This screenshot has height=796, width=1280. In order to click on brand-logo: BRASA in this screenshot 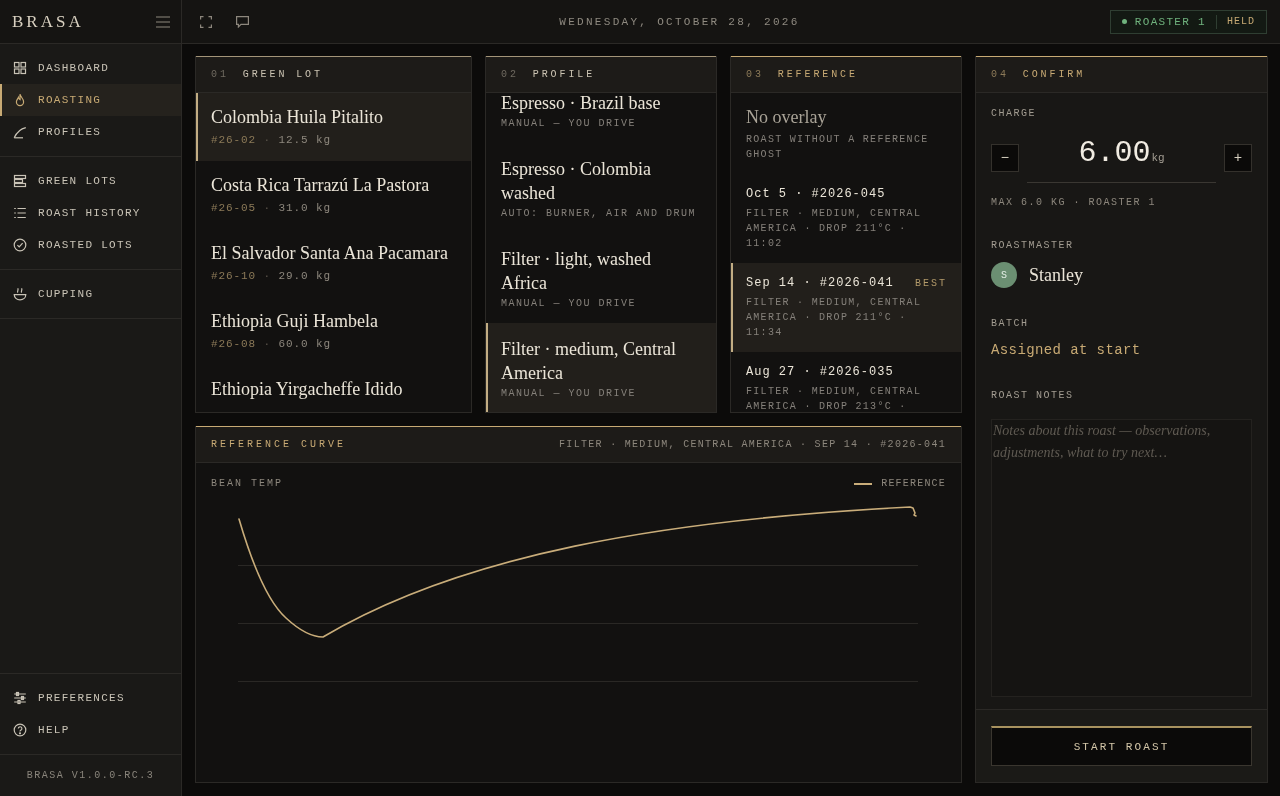, I will do `click(48, 21)`.